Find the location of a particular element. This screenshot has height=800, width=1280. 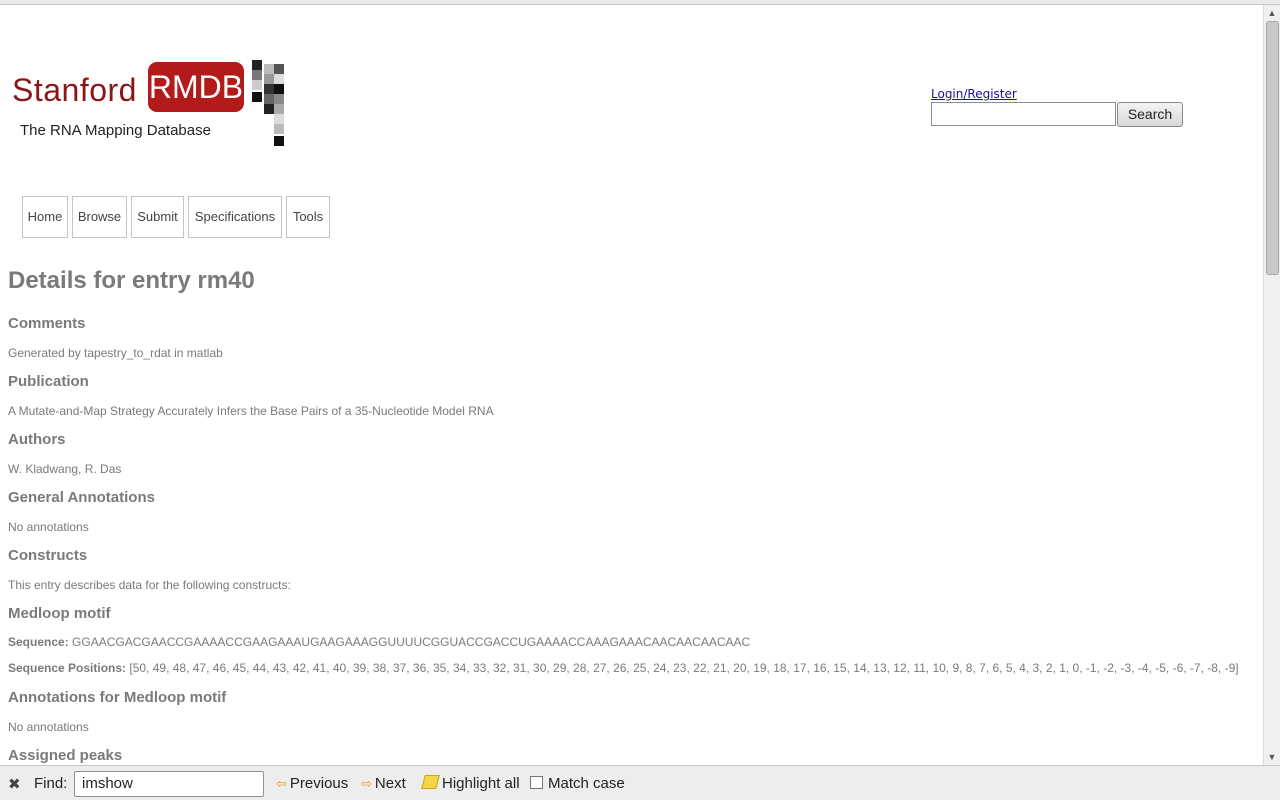

nav-home: Home is located at coordinates (45, 217).